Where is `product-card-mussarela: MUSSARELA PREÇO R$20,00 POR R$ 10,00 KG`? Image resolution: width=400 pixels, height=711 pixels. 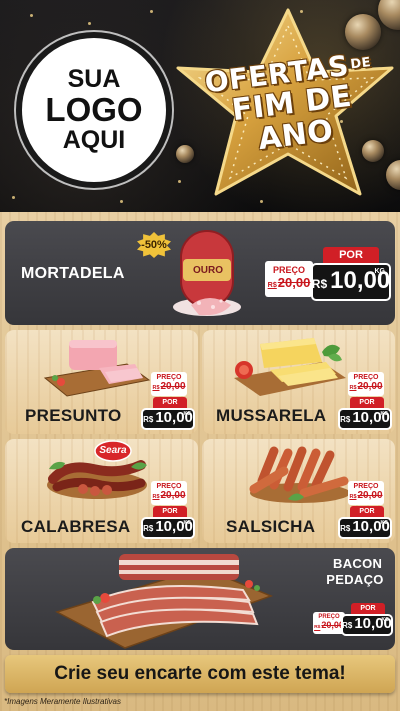 product-card-mussarela: MUSSARELA PREÇO R$20,00 POR R$ 10,00 KG is located at coordinates (298, 382).